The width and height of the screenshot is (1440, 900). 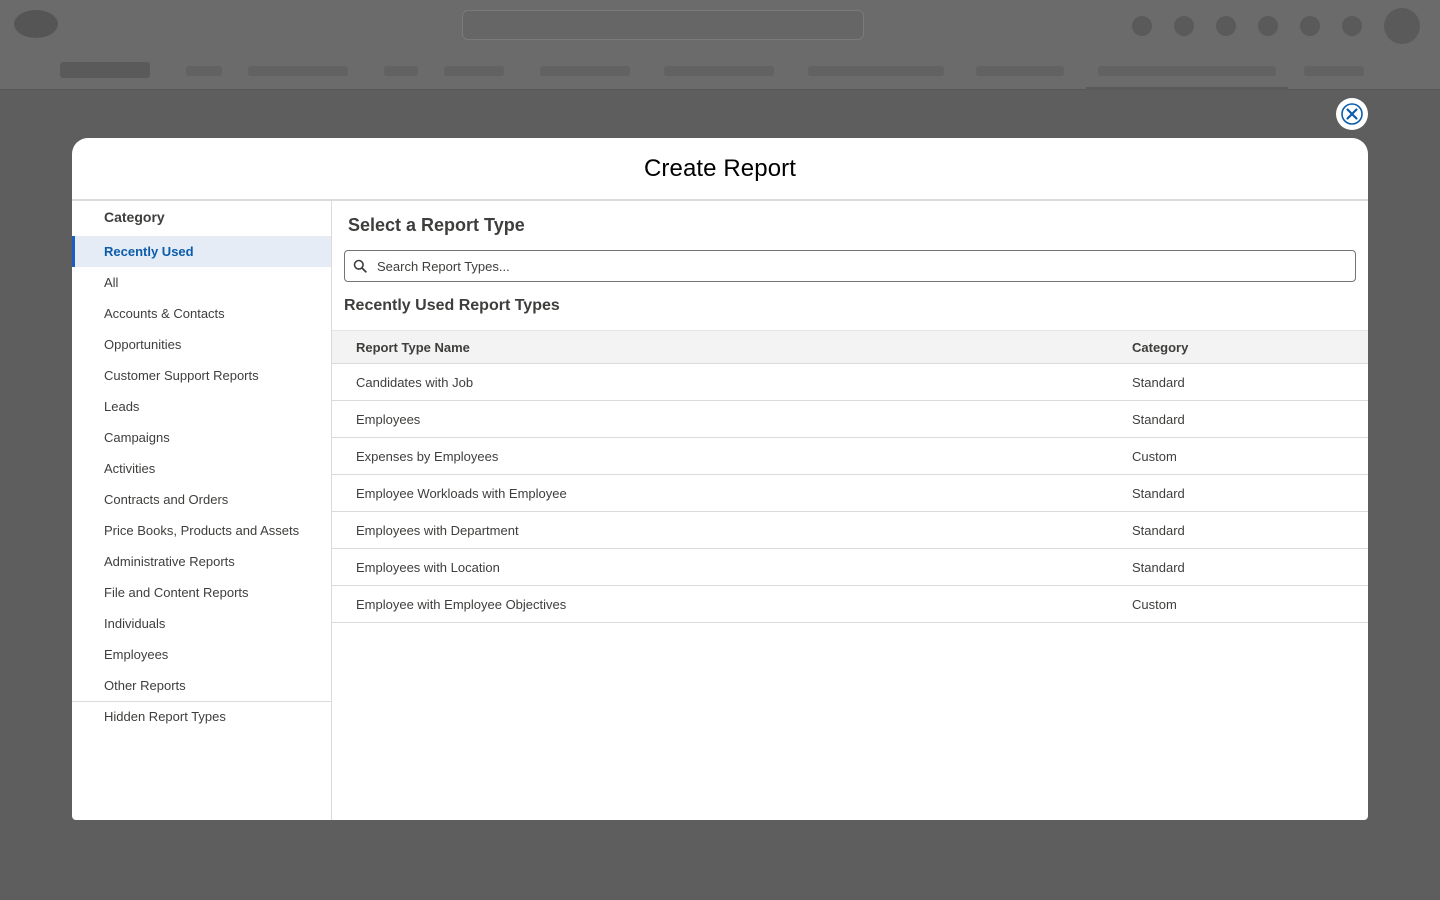 What do you see at coordinates (360, 266) in the screenshot?
I see `search-icon` at bounding box center [360, 266].